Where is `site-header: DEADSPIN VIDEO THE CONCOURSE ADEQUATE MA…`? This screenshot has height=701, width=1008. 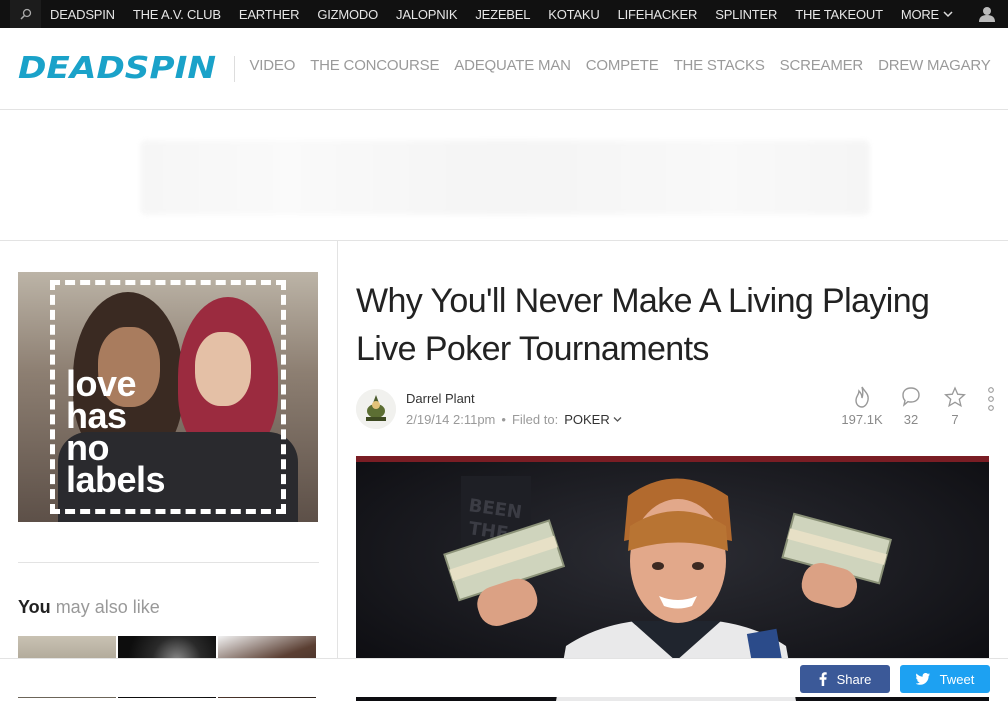 site-header: DEADSPIN VIDEO THE CONCOURSE ADEQUATE MA… is located at coordinates (504, 69).